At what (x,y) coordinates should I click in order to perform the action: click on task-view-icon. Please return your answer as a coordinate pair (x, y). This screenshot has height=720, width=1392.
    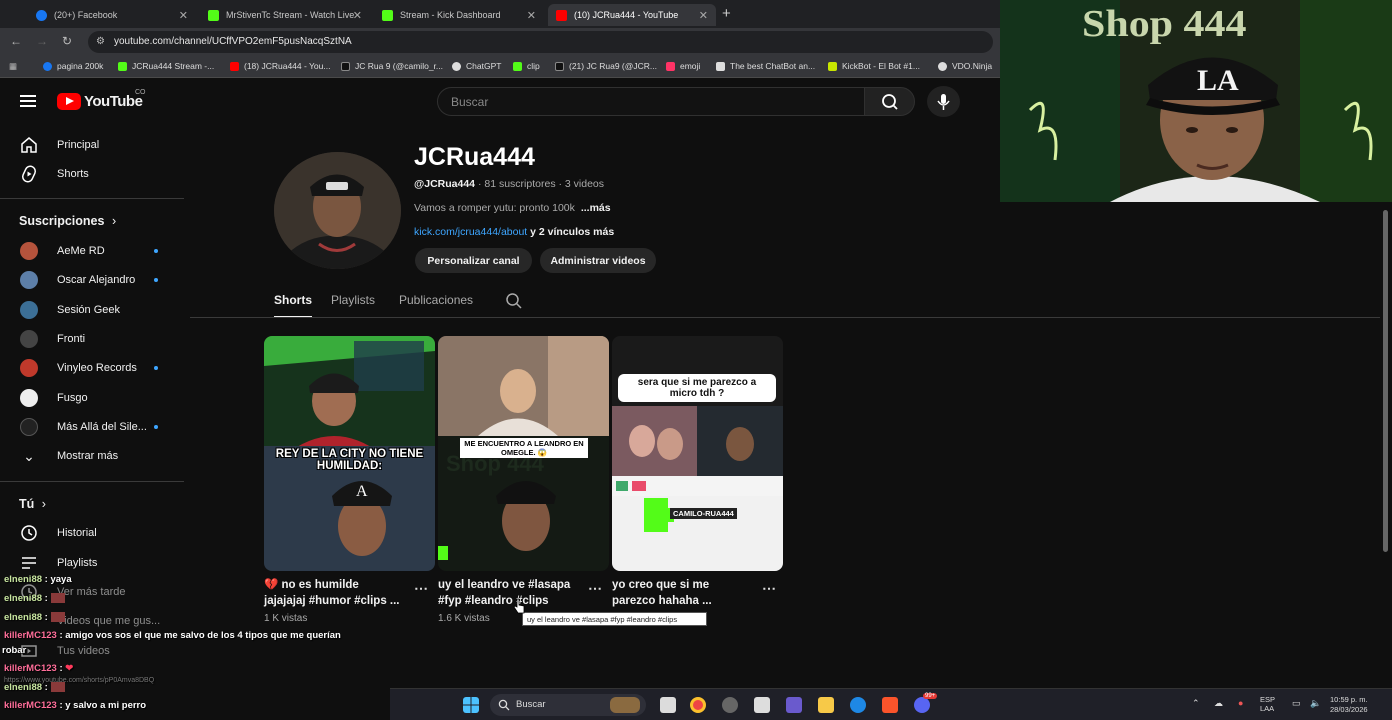
    Looking at the image, I should click on (668, 705).